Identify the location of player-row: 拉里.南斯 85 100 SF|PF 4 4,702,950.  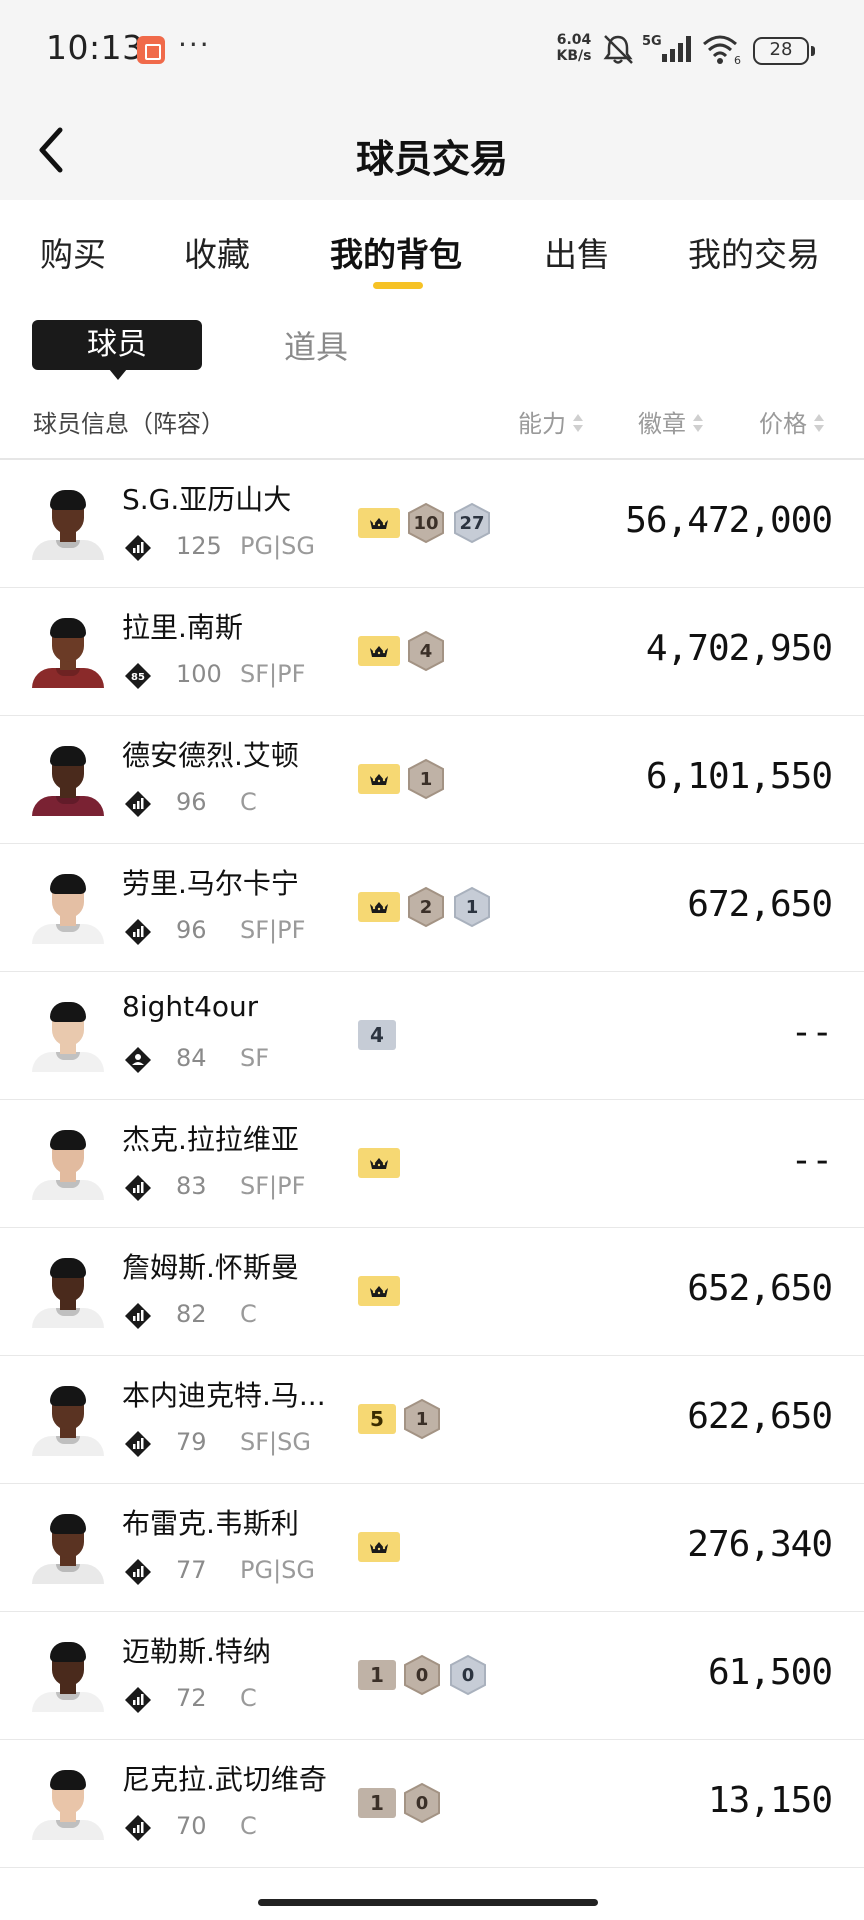
(432, 652).